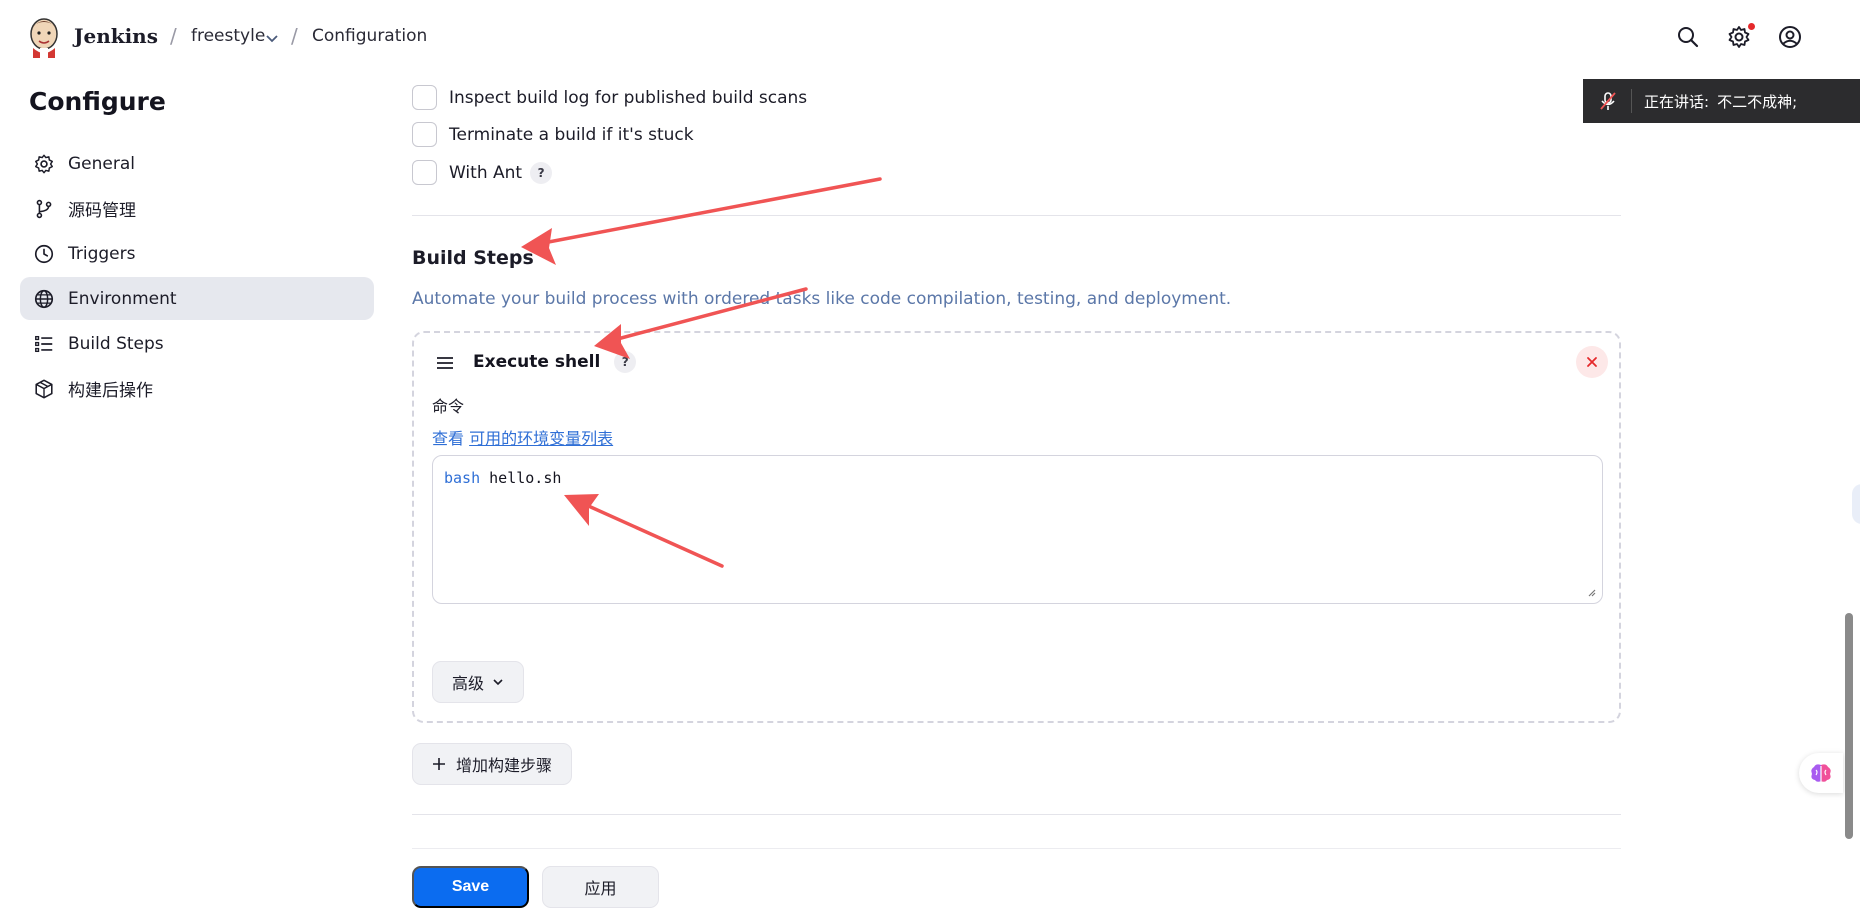 This screenshot has width=1860, height=923. What do you see at coordinates (102, 253) in the screenshot?
I see `sidebar-item-label: Triggers` at bounding box center [102, 253].